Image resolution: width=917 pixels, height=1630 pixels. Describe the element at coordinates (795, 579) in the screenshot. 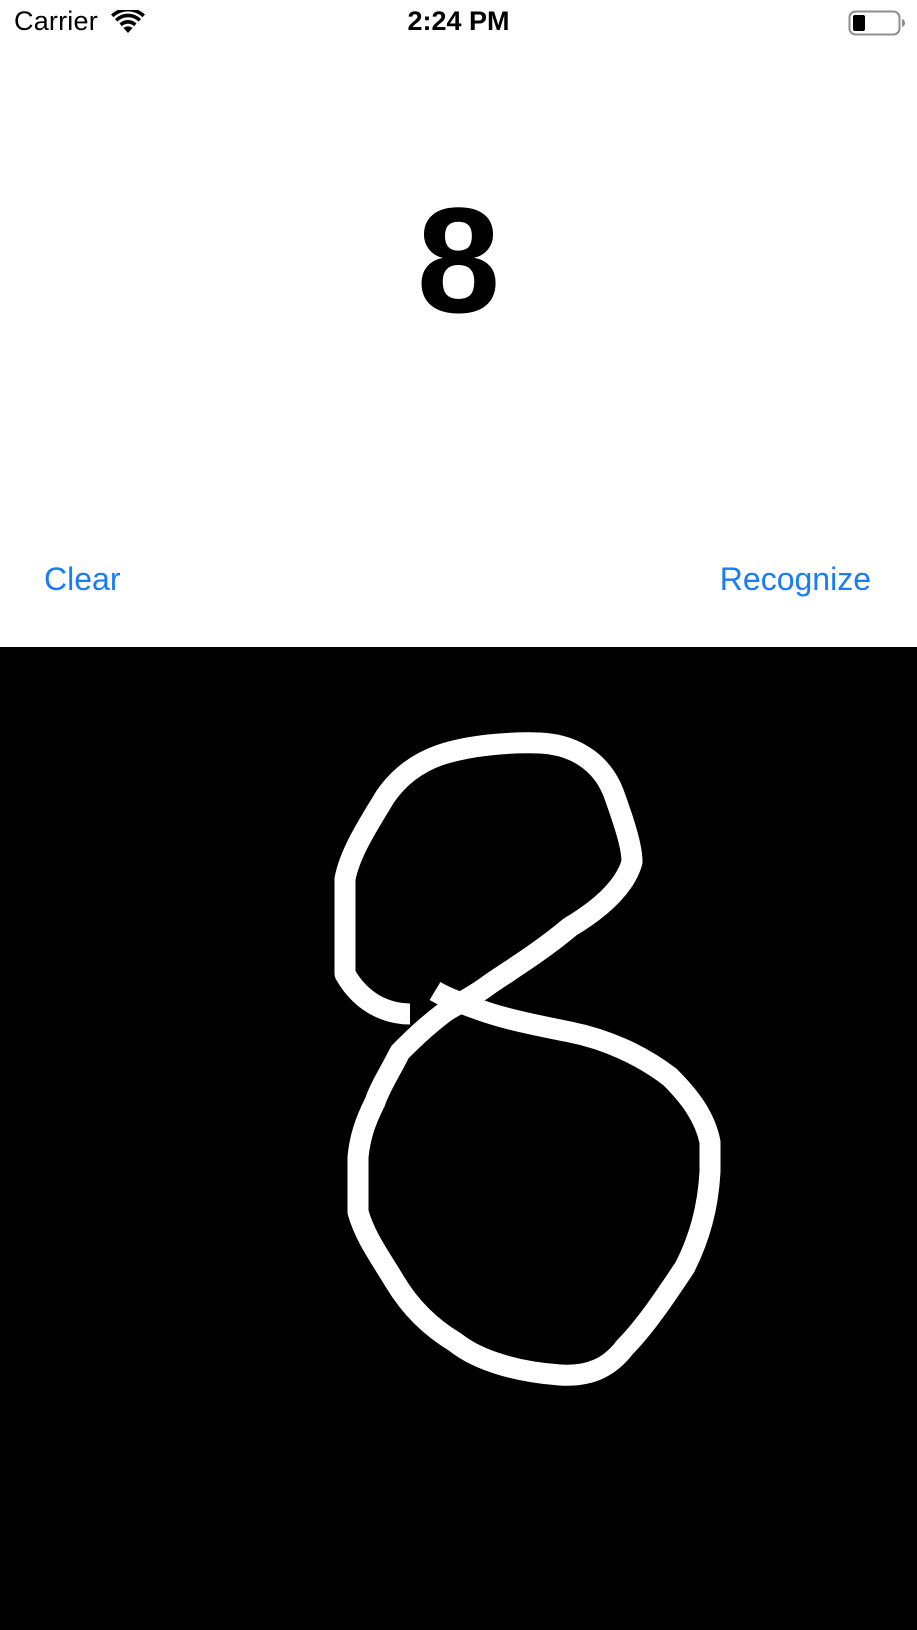

I see `recognize-button: Recognize` at that location.